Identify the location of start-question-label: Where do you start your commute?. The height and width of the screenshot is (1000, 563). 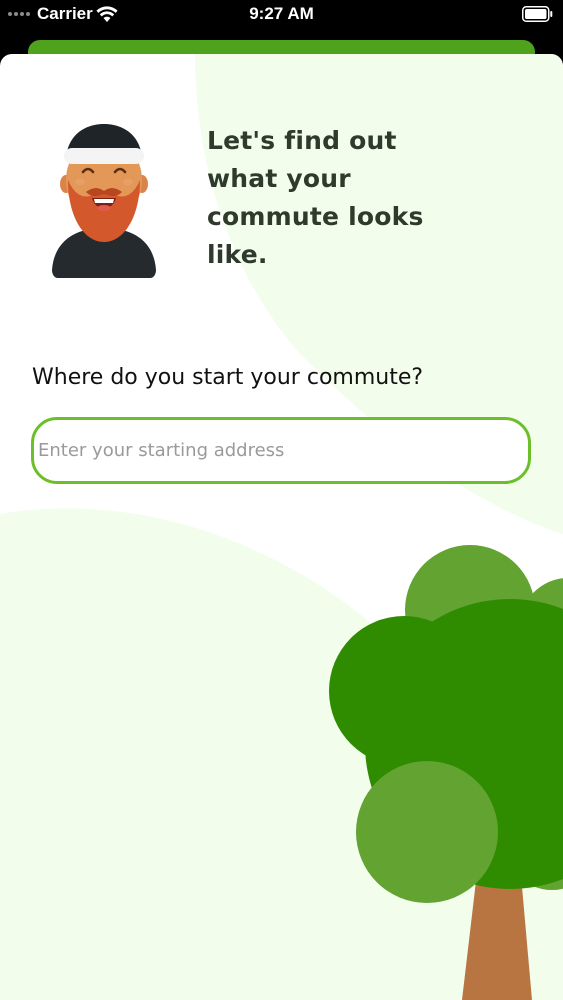
(228, 377).